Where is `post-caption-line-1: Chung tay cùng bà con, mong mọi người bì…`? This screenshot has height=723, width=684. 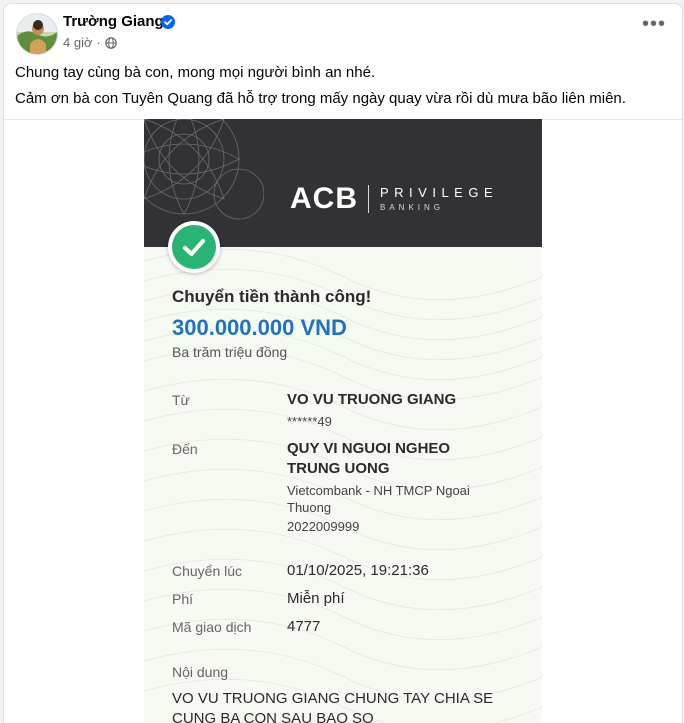
post-caption-line-1: Chung tay cùng bà con, mong mọi người bì… is located at coordinates (195, 72).